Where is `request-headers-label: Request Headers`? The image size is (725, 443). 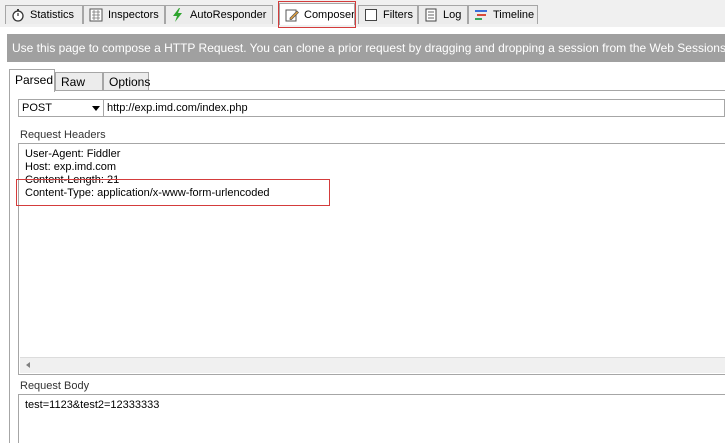
request-headers-label: Request Headers is located at coordinates (63, 135).